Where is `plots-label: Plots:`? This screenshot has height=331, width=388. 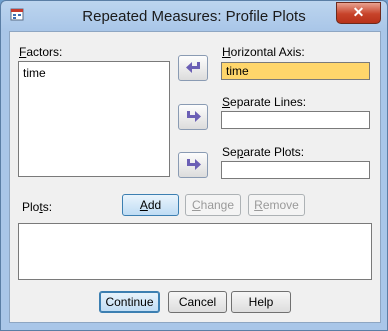 plots-label: Plots: is located at coordinates (37, 207).